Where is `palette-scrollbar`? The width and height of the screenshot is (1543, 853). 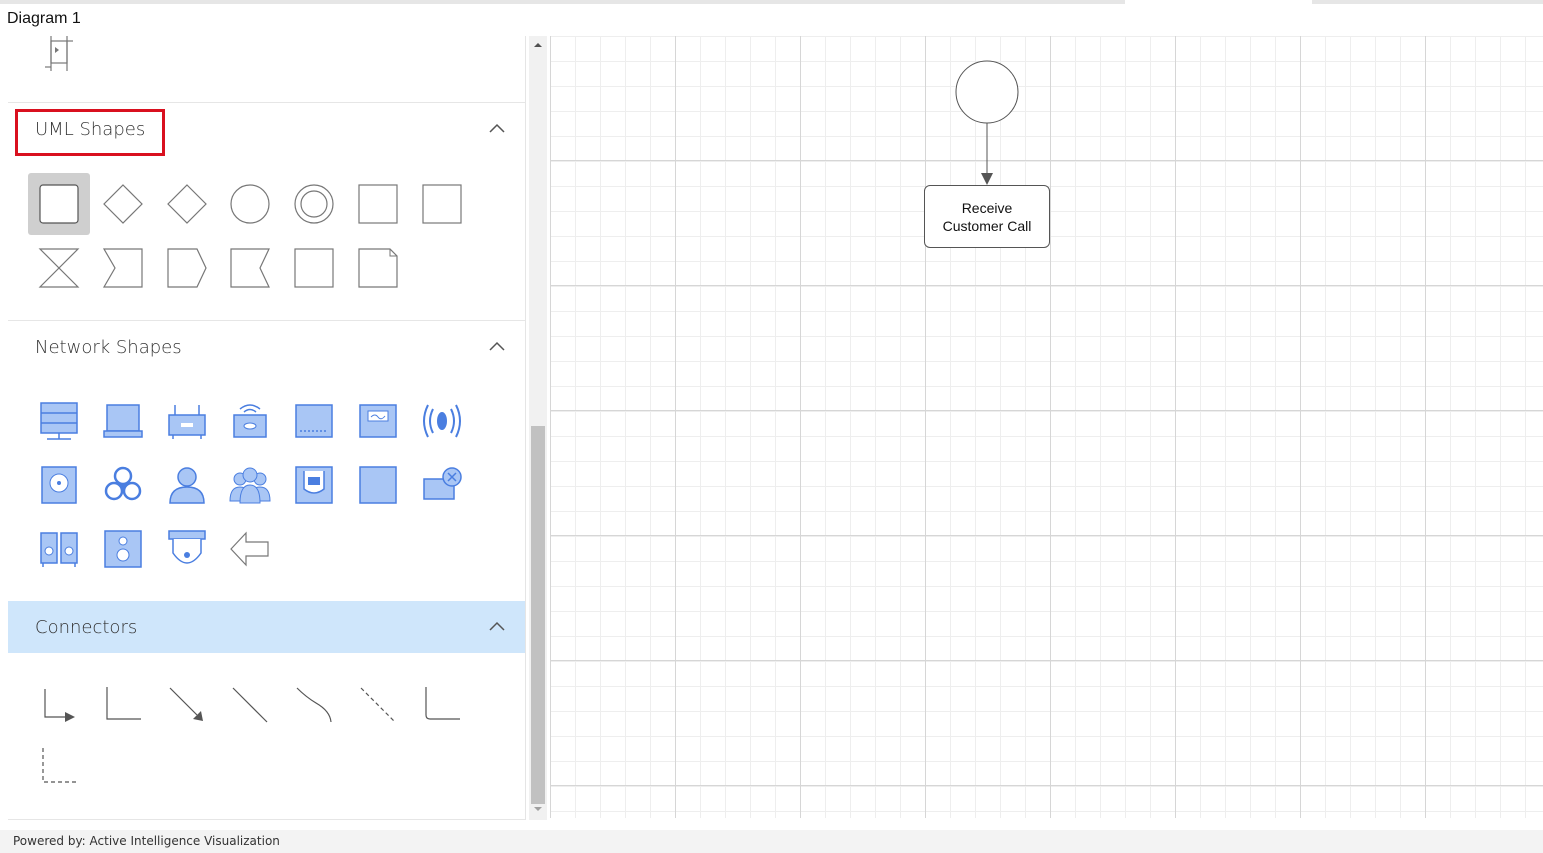
palette-scrollbar is located at coordinates (538, 428).